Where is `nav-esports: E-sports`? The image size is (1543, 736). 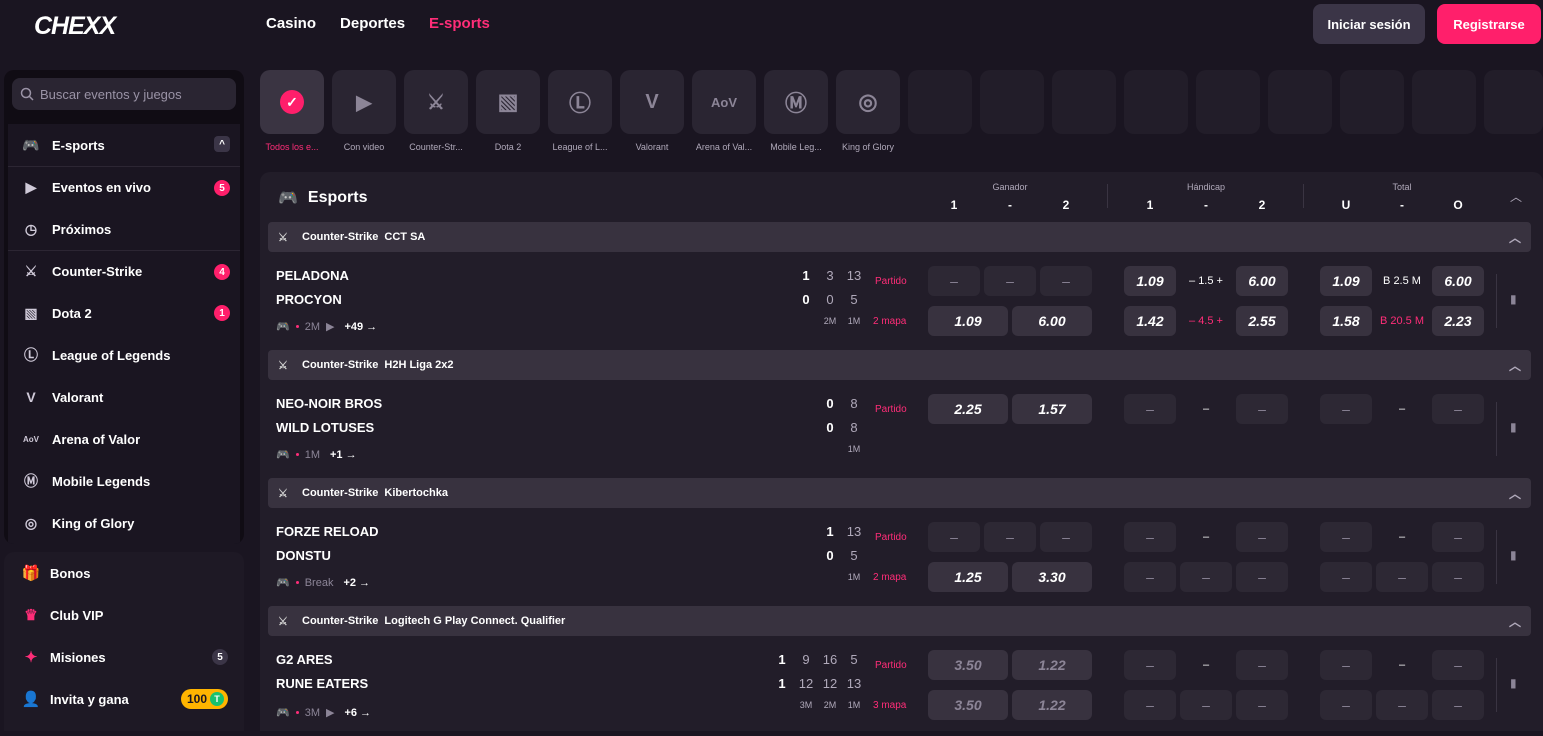
nav-esports: E-sports is located at coordinates (459, 23).